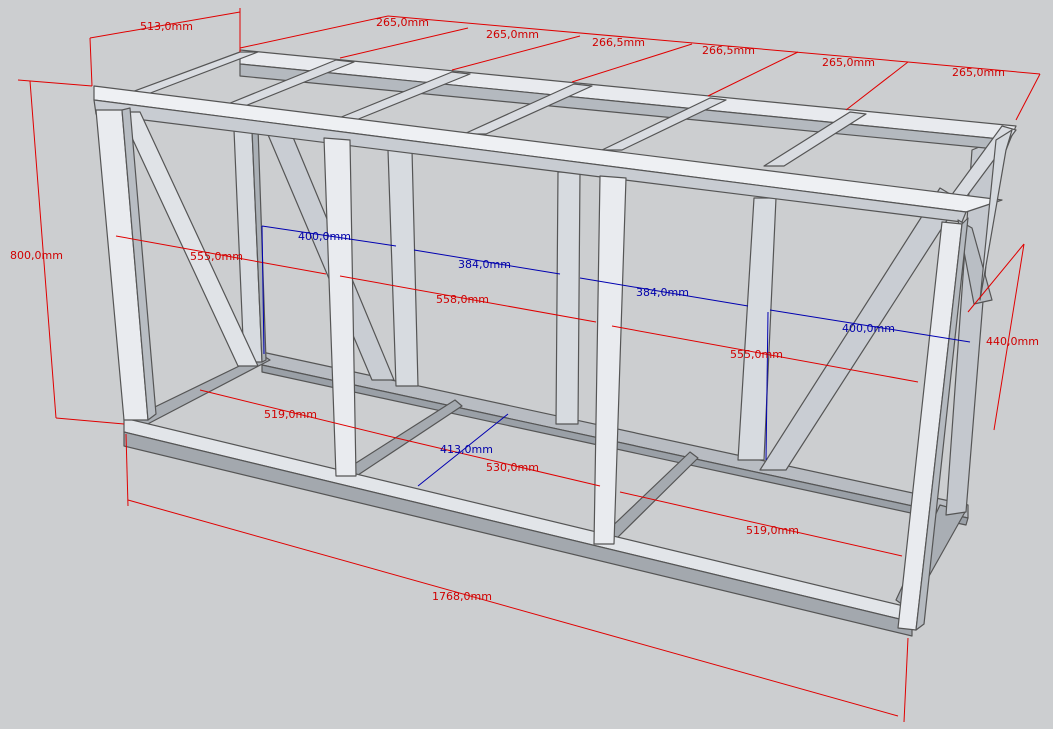 This screenshot has height=729, width=1053. I want to click on label-bottom-span-left: 519,0mm, so click(290, 414).